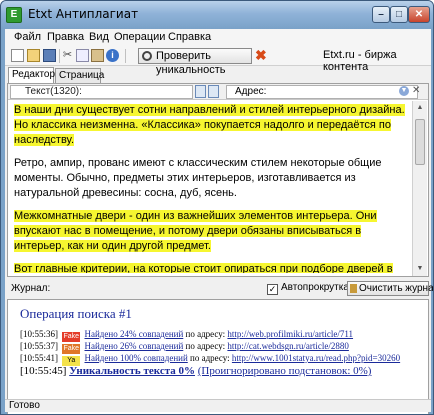  What do you see at coordinates (83, 14) in the screenshot?
I see `window-title: Etxt Антиплагиат` at bounding box center [83, 14].